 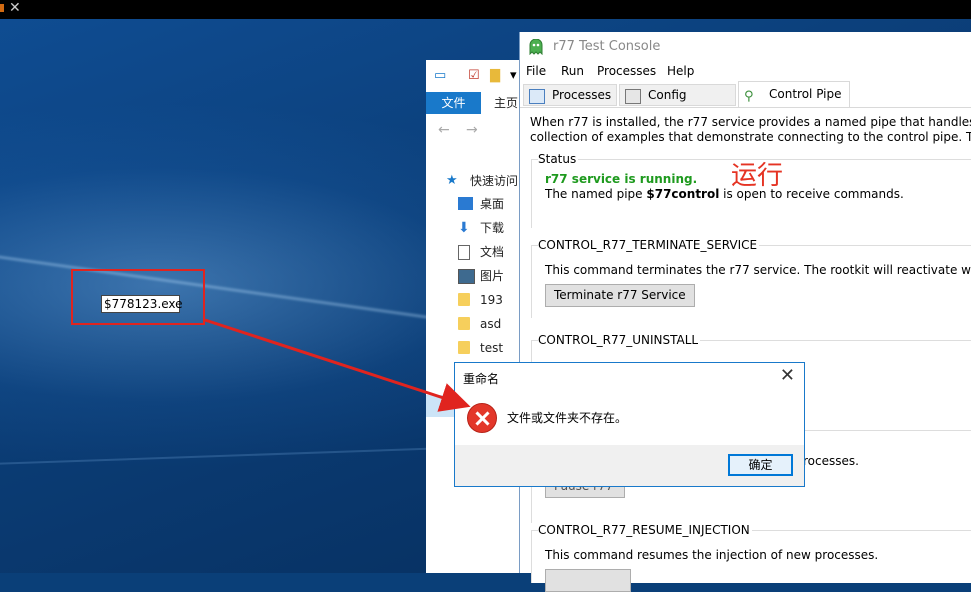 I want to click on running-annotation: 运行, so click(x=757, y=176).